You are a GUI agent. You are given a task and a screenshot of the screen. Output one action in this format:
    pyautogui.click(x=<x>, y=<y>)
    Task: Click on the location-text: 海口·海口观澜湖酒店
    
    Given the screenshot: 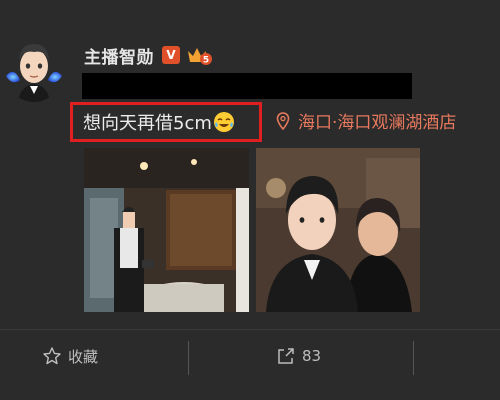 What is the action you would take?
    pyautogui.click(x=377, y=123)
    